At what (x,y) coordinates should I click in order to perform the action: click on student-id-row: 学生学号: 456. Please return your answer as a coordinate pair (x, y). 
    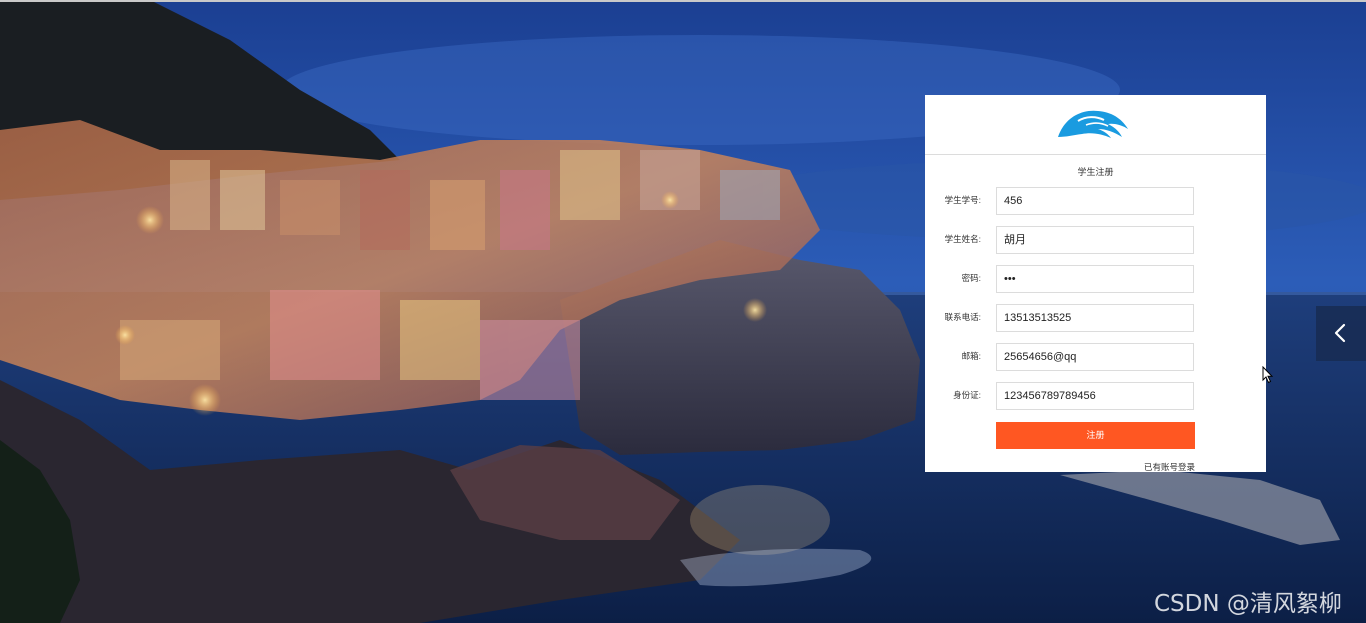
    Looking at the image, I should click on (1095, 201).